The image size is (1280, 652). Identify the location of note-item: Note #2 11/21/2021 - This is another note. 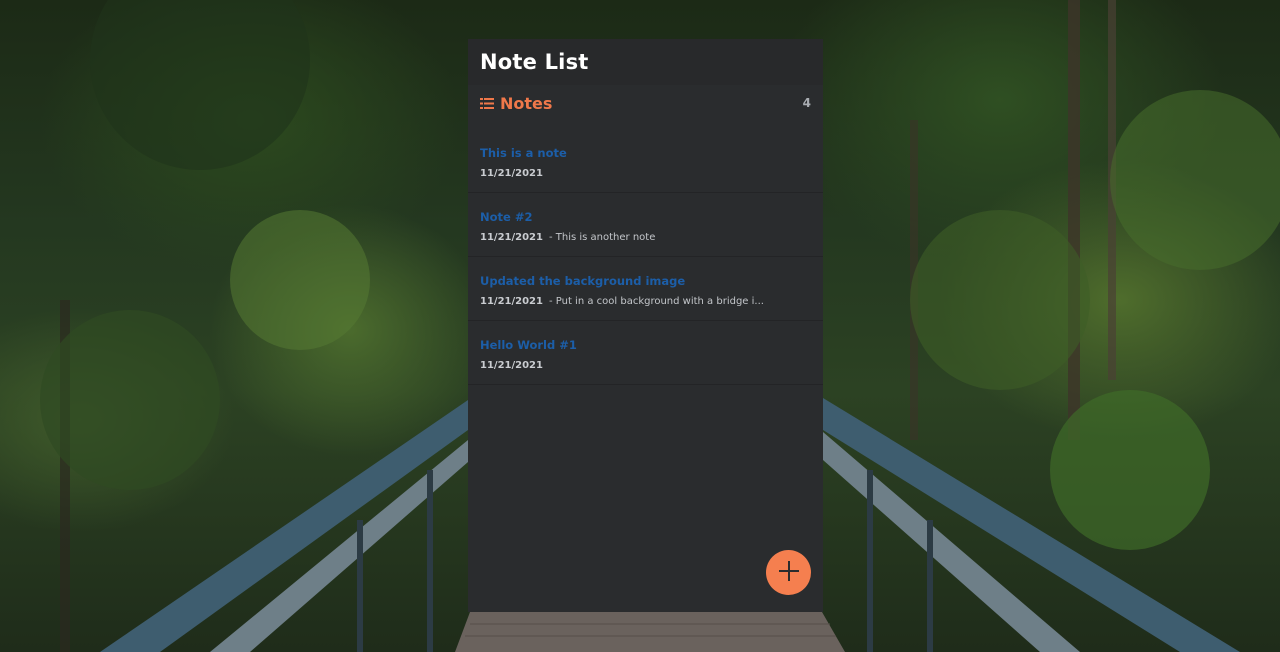
(645, 225).